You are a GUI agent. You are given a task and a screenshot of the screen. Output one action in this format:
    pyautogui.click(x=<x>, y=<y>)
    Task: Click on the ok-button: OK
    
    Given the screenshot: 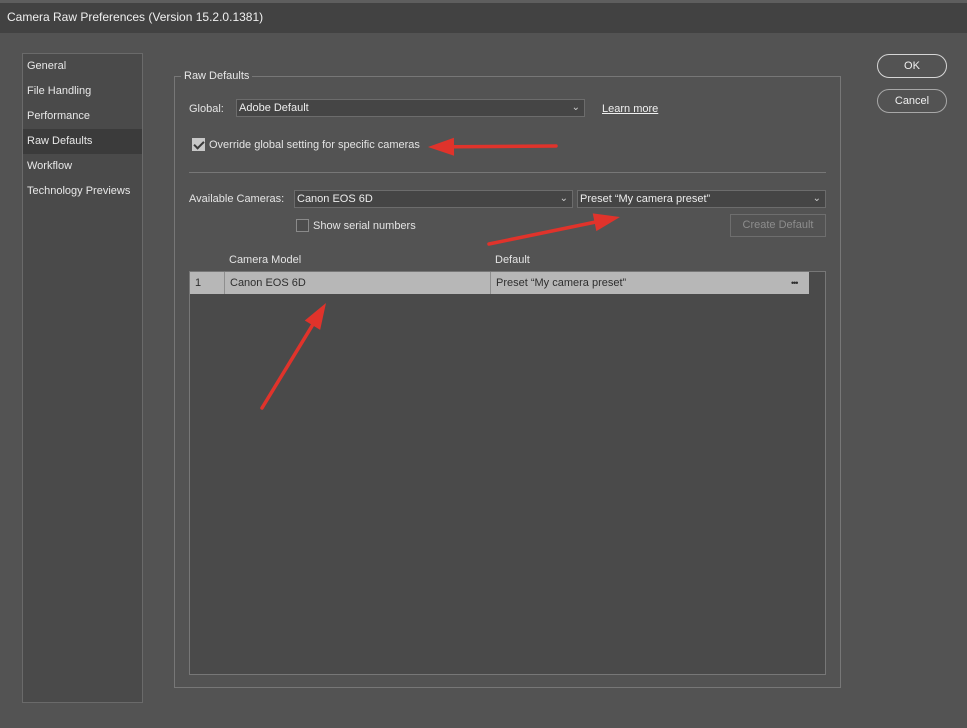 What is the action you would take?
    pyautogui.click(x=912, y=66)
    